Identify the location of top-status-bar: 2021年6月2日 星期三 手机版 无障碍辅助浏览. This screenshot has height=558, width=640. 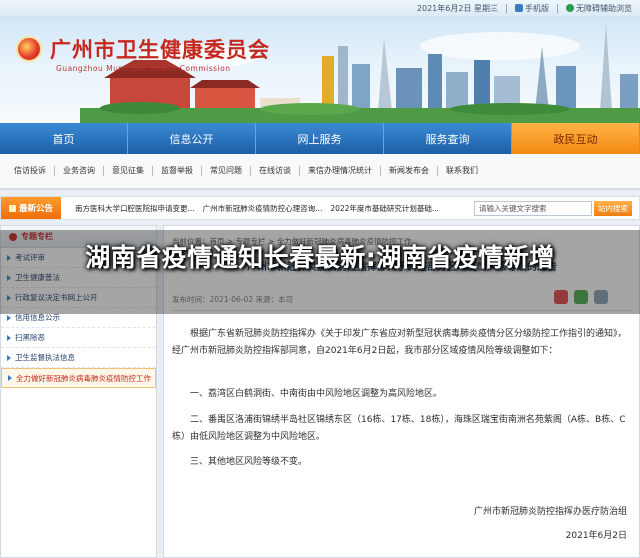
(320, 8).